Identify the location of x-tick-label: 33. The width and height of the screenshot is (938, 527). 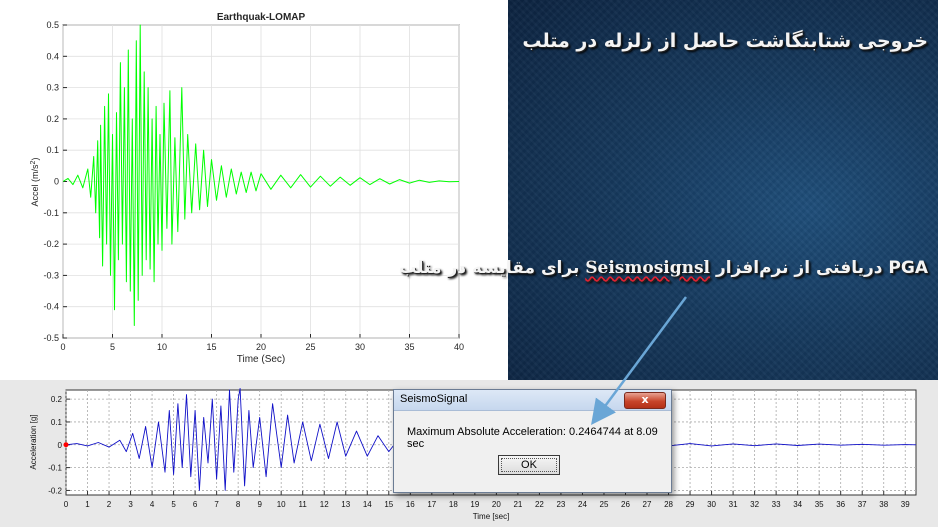
(776, 504).